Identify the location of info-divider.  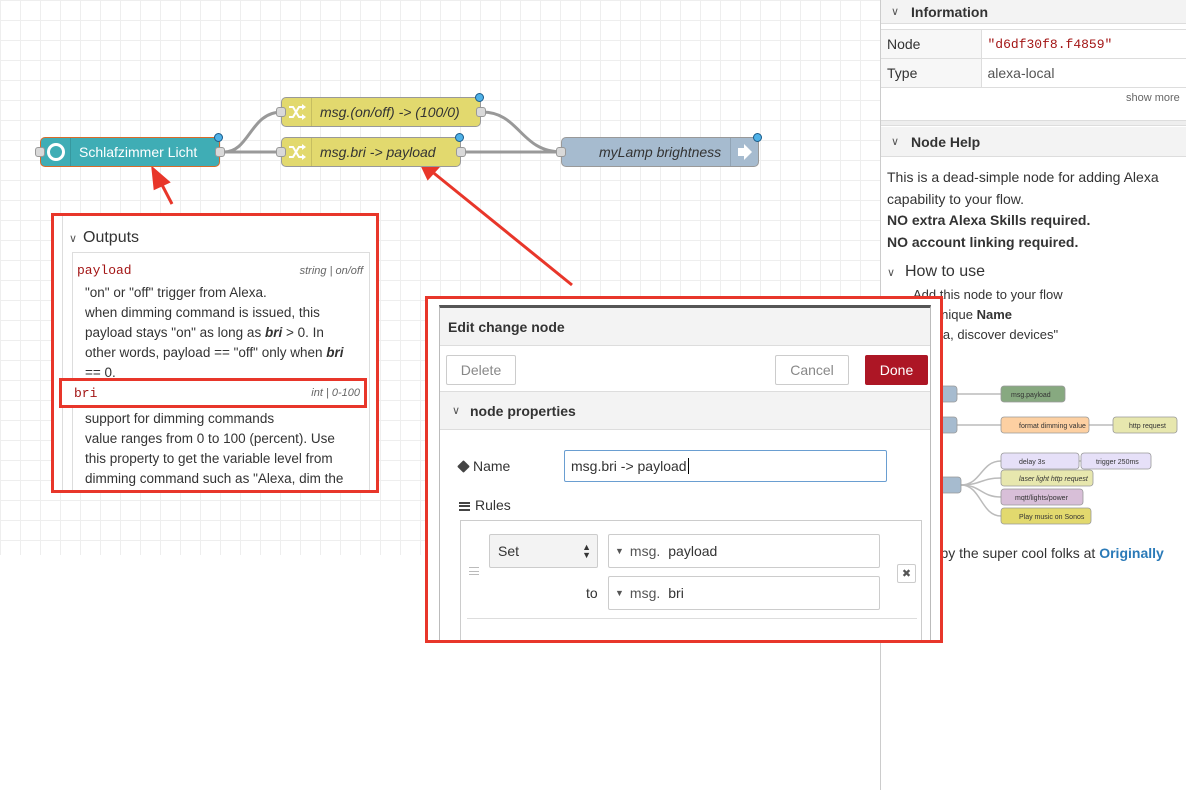
(1033, 123).